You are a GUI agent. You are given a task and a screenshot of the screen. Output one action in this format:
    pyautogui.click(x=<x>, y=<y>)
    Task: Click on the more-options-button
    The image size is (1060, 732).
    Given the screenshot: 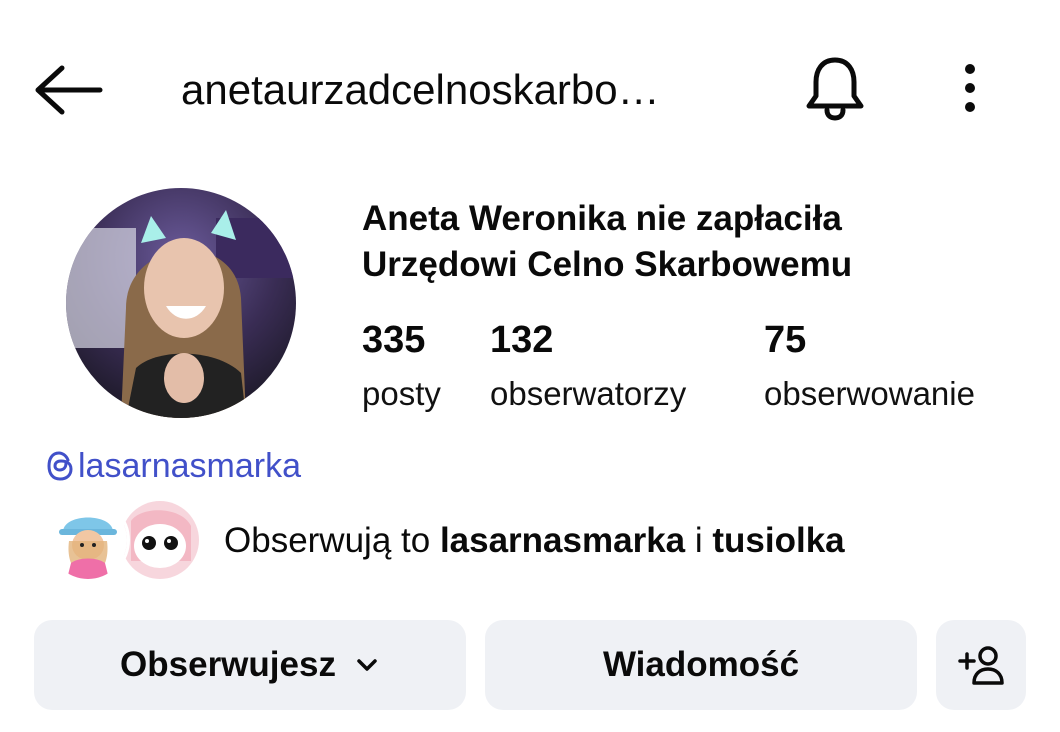 What is the action you would take?
    pyautogui.click(x=970, y=89)
    